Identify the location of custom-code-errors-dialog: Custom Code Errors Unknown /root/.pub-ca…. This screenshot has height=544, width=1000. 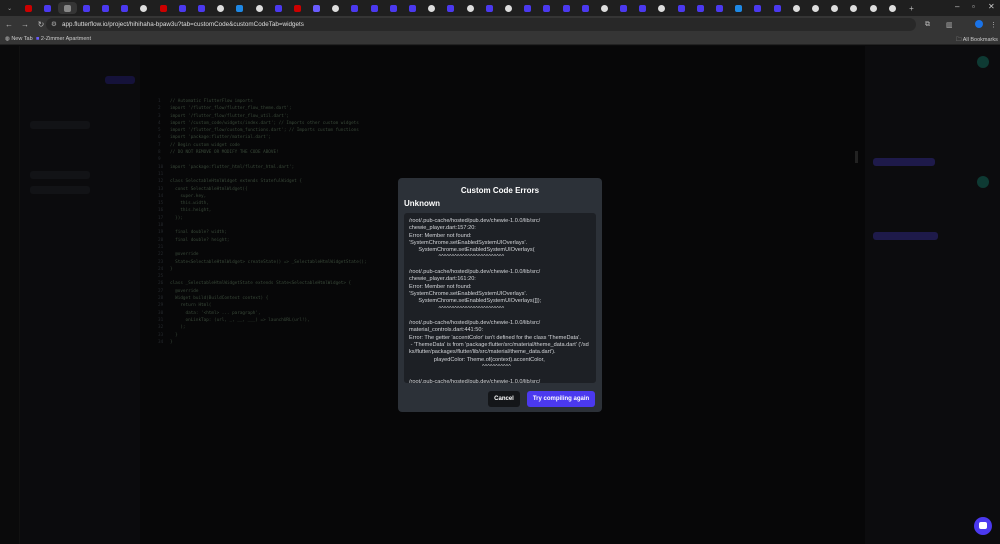
(500, 295).